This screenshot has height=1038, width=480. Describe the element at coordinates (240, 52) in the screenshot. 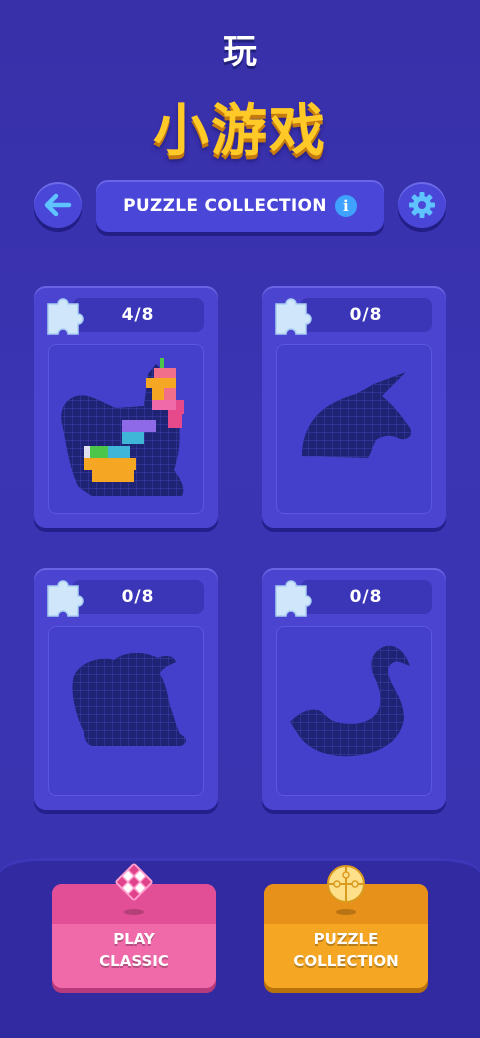

I see `title-small: 玩` at that location.